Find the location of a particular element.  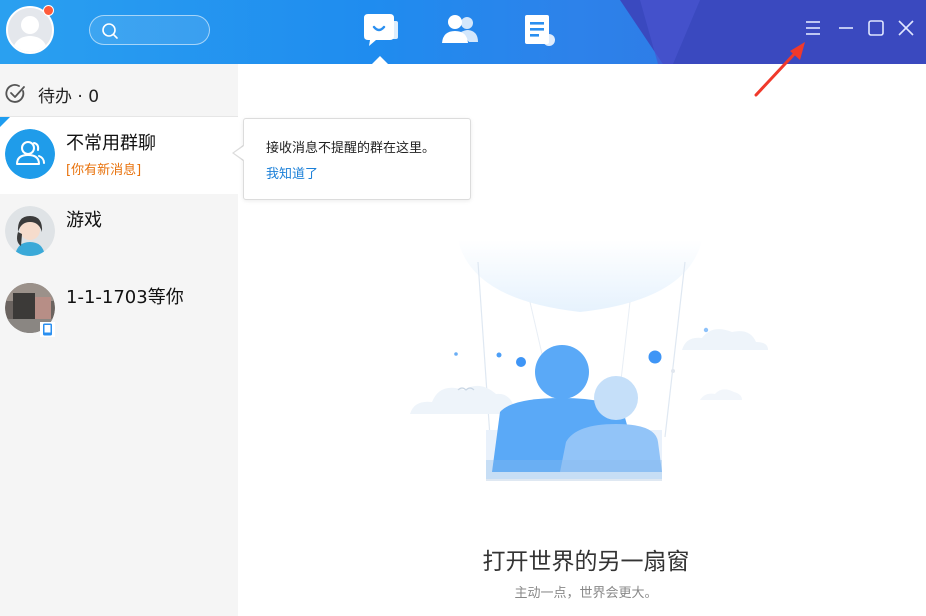

mobile-online-icon is located at coordinates (47, 331).